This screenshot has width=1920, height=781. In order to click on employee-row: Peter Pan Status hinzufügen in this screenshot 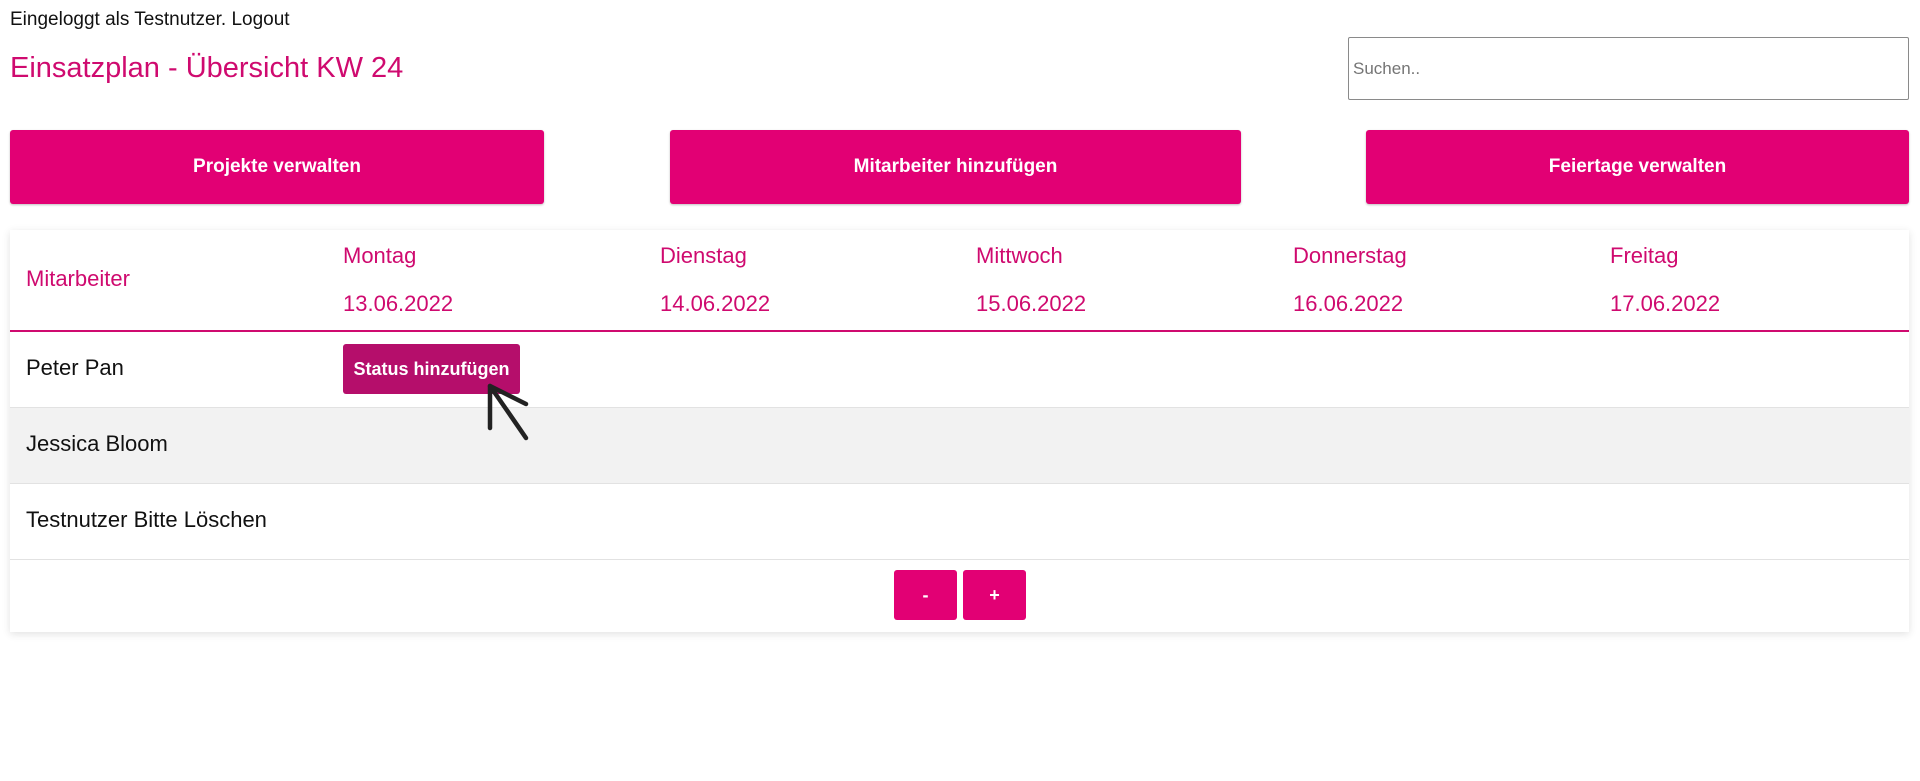, I will do `click(959, 370)`.